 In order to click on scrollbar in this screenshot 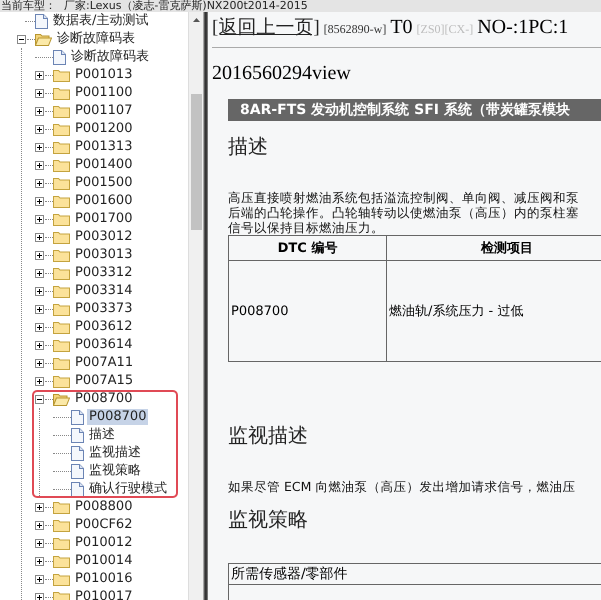, I will do `click(195, 306)`.